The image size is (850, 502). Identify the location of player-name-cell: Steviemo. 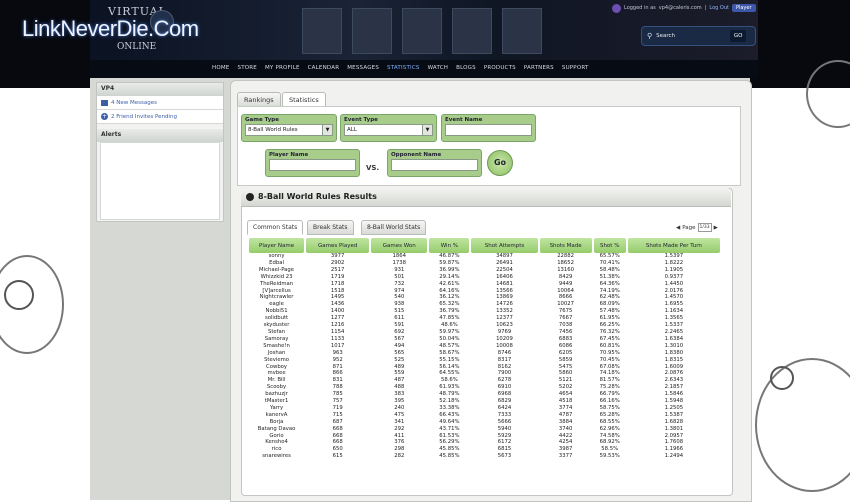
(276, 360).